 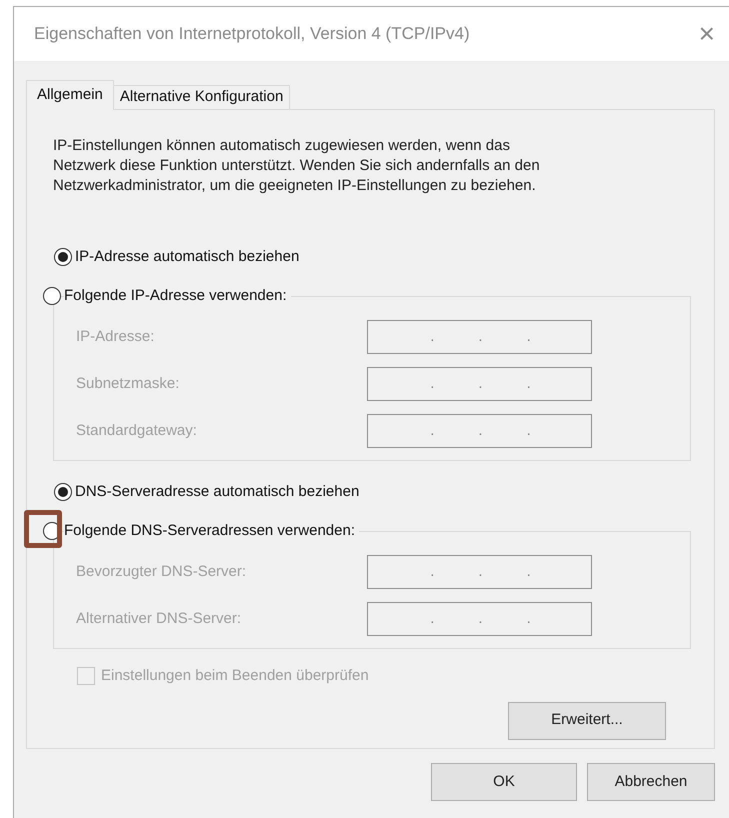 I want to click on field-label: IP-Adresse:, so click(x=115, y=336).